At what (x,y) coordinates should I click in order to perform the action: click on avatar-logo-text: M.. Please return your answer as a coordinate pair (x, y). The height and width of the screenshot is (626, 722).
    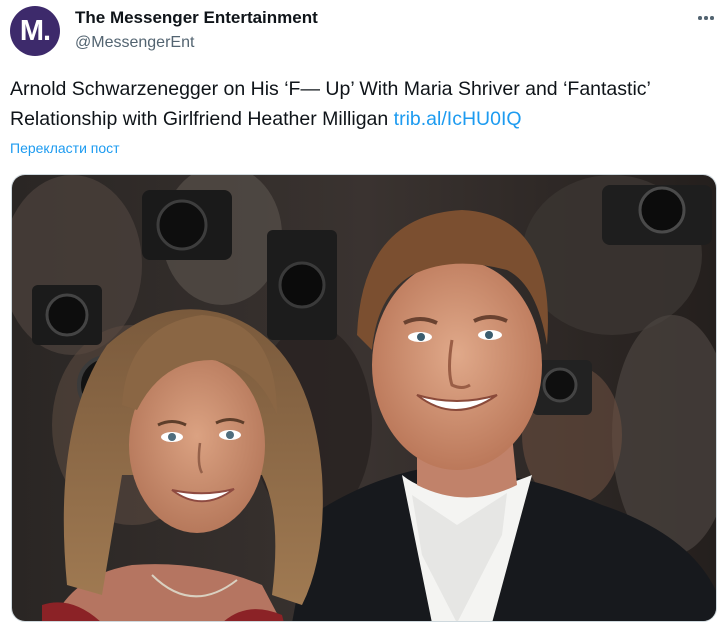
    Looking at the image, I should click on (35, 30).